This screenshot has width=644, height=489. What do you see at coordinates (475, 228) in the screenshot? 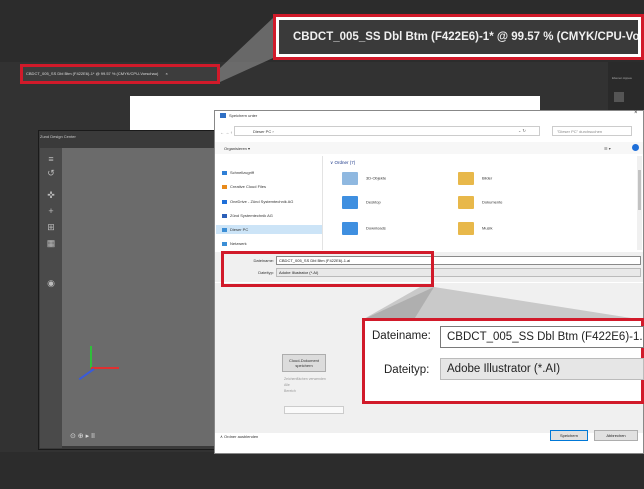
I see `folder-music: Musik` at bounding box center [475, 228].